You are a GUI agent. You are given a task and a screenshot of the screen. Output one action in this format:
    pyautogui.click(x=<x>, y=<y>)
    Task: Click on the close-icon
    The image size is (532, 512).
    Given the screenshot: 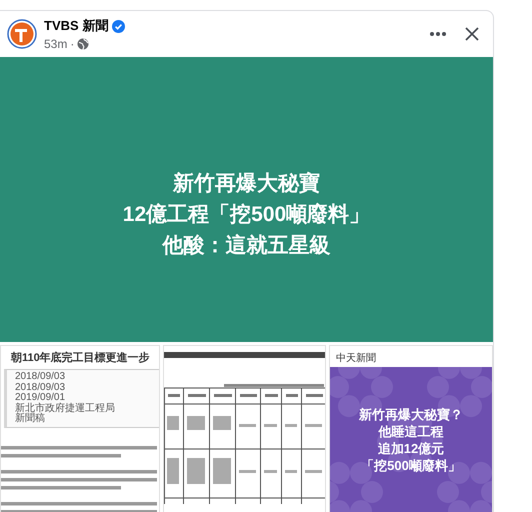 What is the action you would take?
    pyautogui.click(x=472, y=34)
    